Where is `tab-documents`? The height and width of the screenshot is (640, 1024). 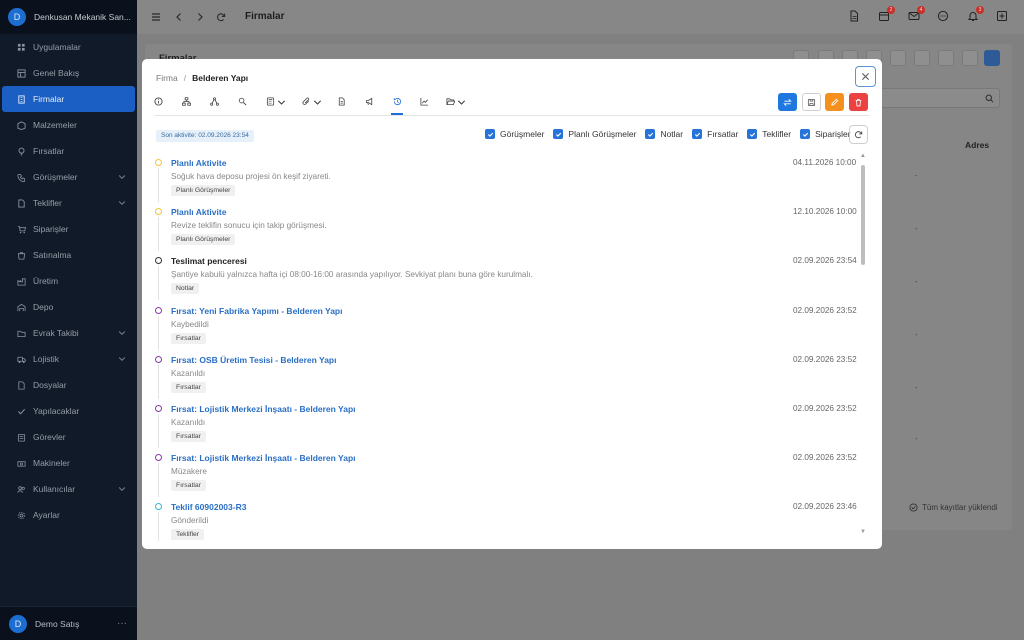
tab-documents is located at coordinates (341, 105).